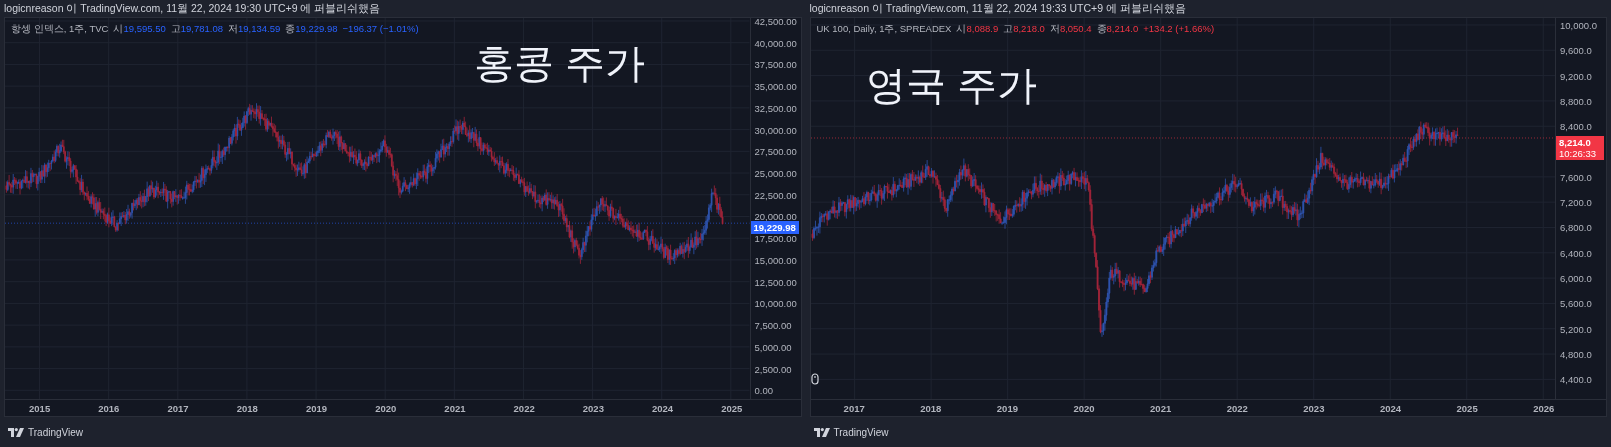 This screenshot has height=447, width=1611. I want to click on price-label: 17,500.00, so click(775, 238).